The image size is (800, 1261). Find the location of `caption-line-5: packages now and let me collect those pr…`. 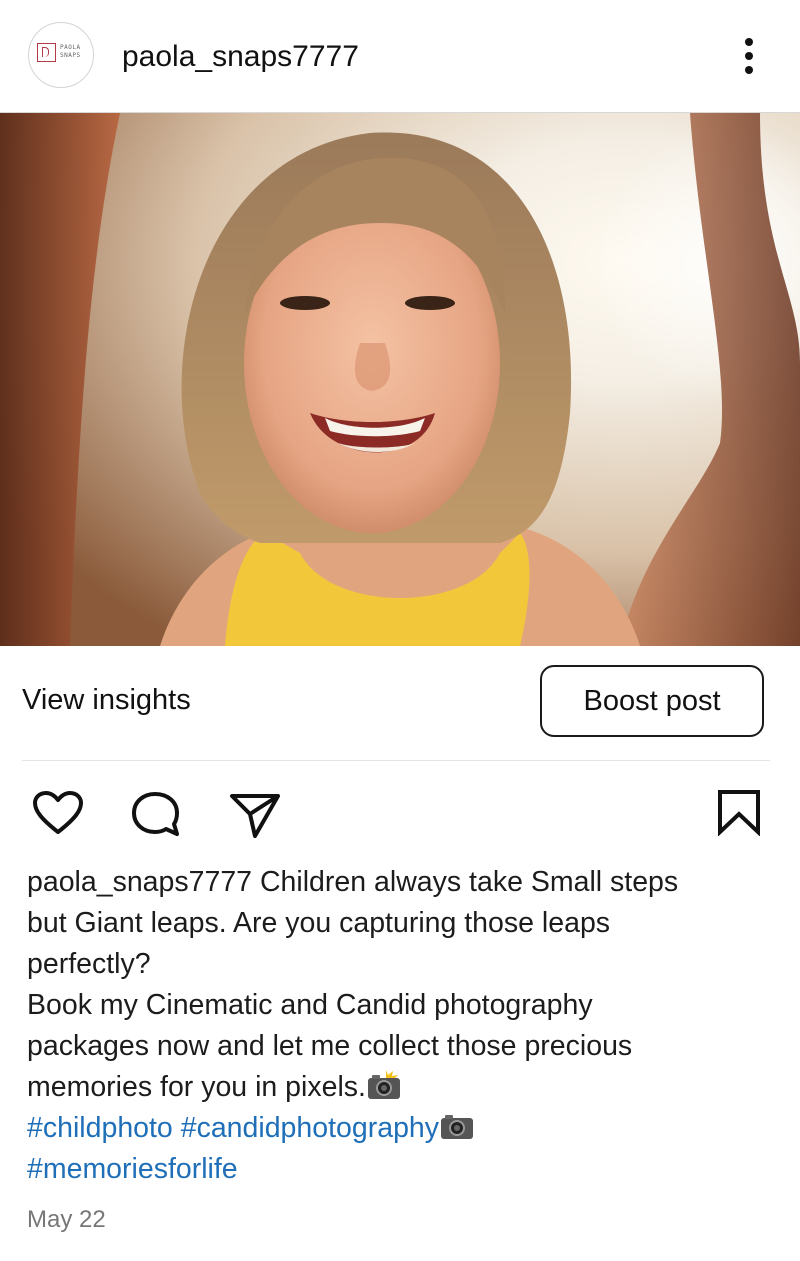

caption-line-5: packages now and let me collect those pr… is located at coordinates (330, 1046).